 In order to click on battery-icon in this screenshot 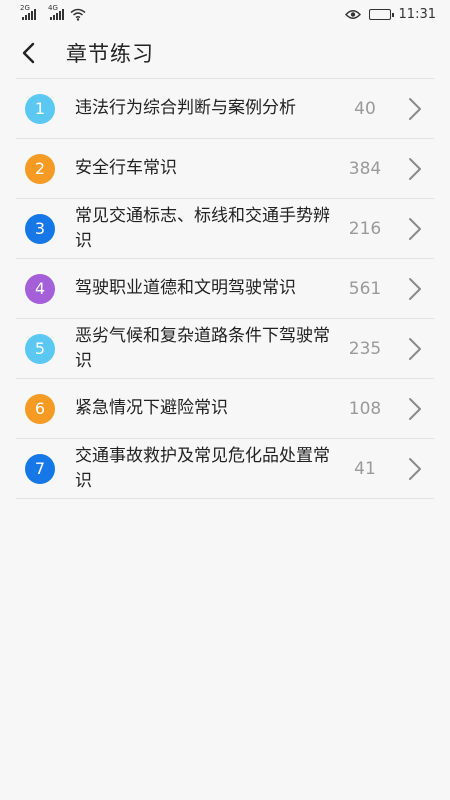, I will do `click(381, 14)`.